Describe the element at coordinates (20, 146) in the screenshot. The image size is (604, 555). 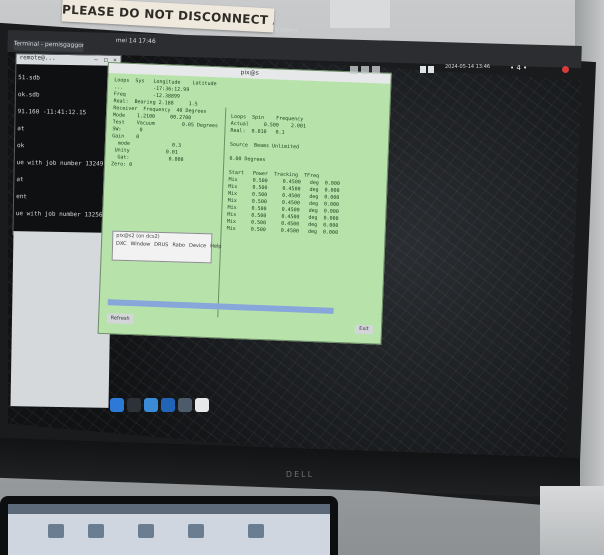
I see `terminal-line: ok` at that location.